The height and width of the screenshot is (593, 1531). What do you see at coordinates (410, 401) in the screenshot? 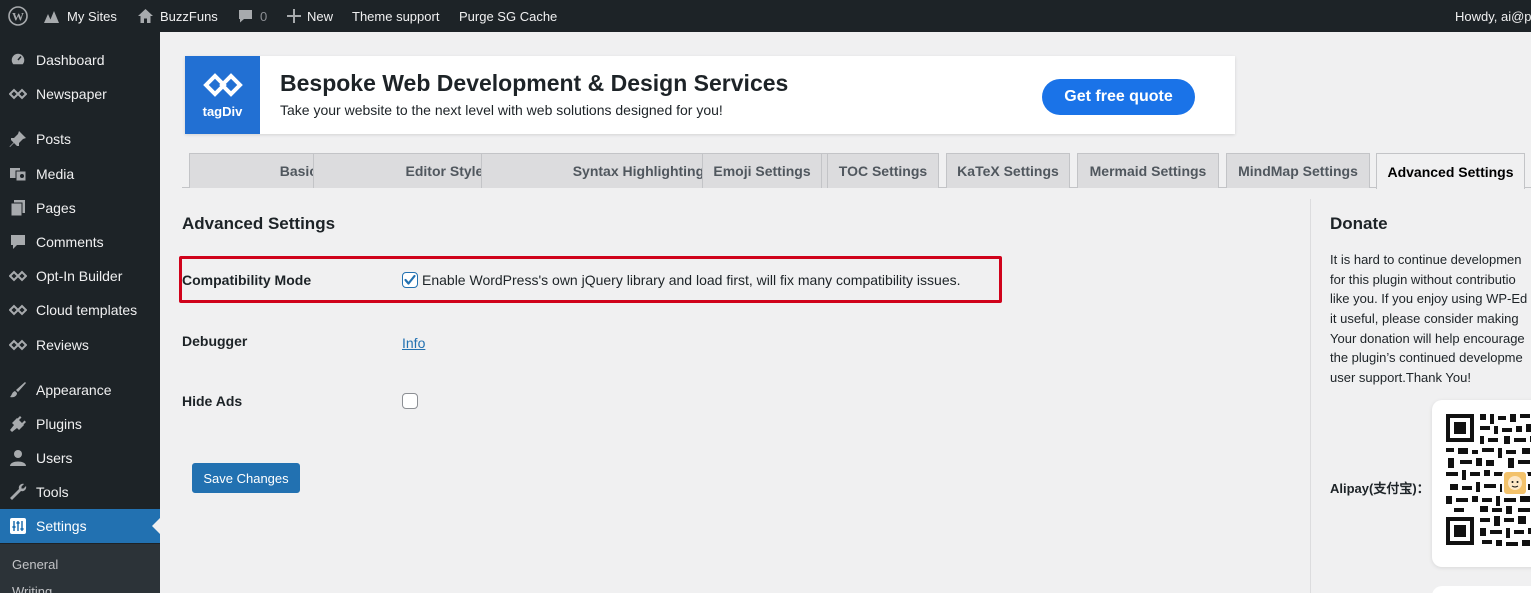
I see `hide-ads-checkbox` at bounding box center [410, 401].